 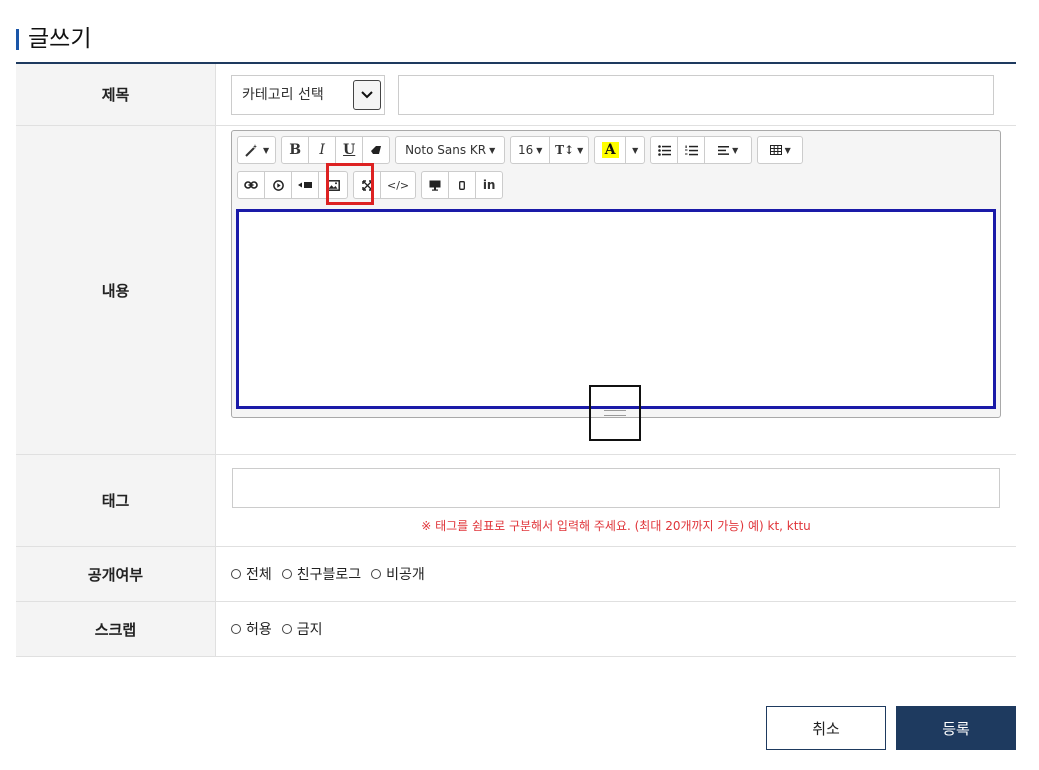 What do you see at coordinates (322, 150) in the screenshot?
I see `italic-button: I` at bounding box center [322, 150].